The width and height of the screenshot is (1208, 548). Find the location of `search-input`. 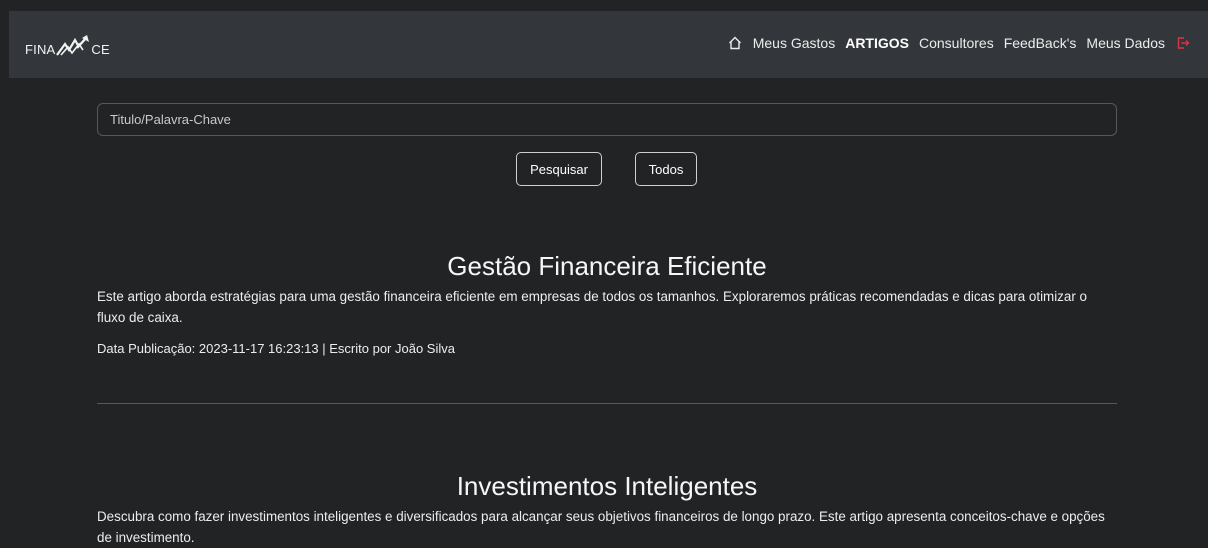

search-input is located at coordinates (607, 119).